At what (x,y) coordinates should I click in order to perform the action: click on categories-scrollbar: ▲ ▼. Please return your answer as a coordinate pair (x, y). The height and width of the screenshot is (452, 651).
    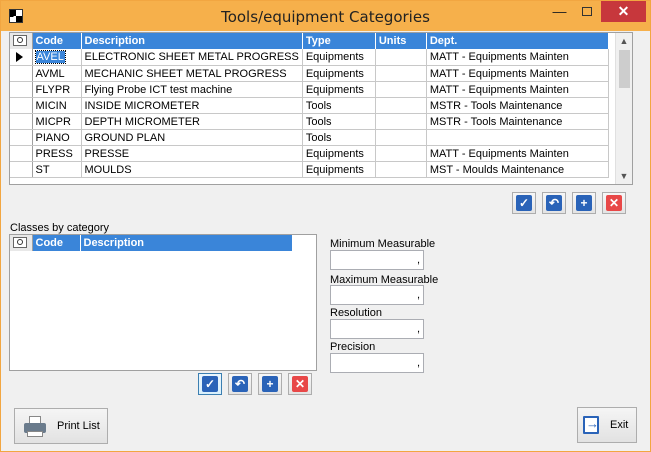
    Looking at the image, I should click on (623, 108).